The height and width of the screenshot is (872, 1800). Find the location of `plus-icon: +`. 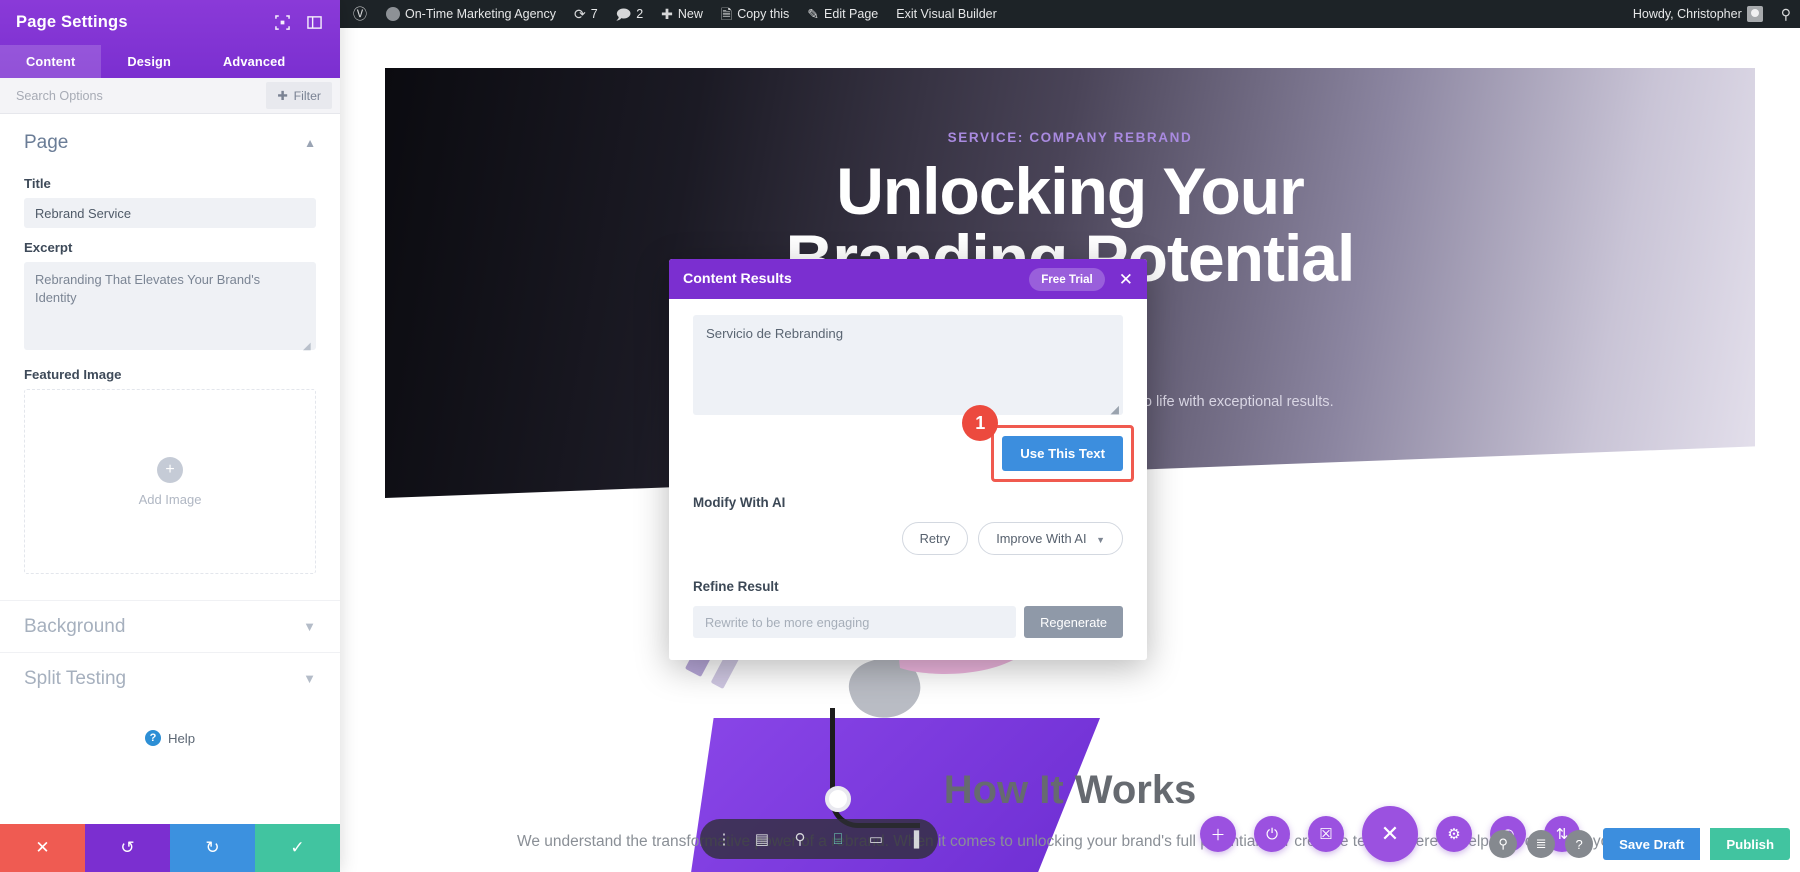

plus-icon: + is located at coordinates (170, 469).